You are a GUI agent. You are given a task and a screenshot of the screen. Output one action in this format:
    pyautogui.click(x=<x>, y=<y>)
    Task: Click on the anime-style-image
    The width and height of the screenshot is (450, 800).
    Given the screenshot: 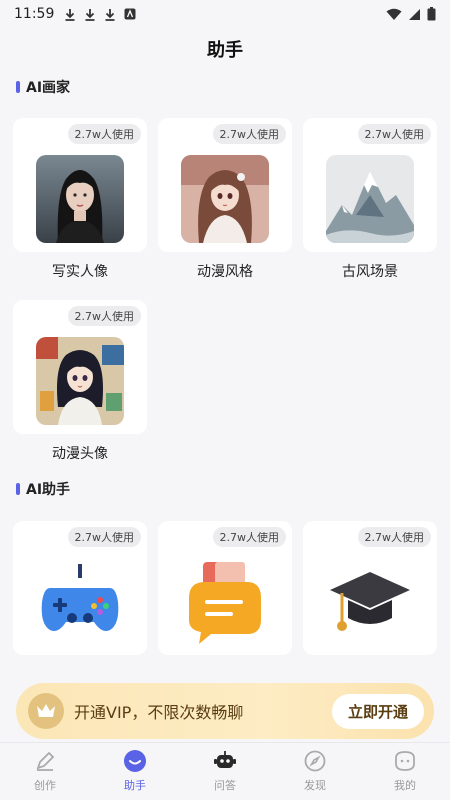 What is the action you would take?
    pyautogui.click(x=225, y=199)
    